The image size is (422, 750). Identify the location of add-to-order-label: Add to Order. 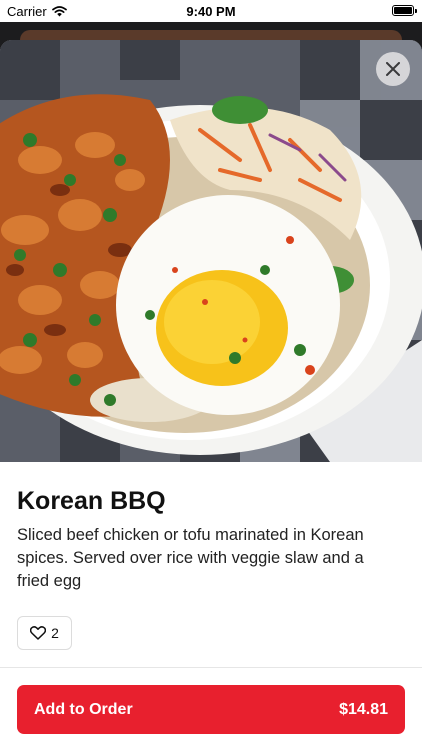
(83, 709).